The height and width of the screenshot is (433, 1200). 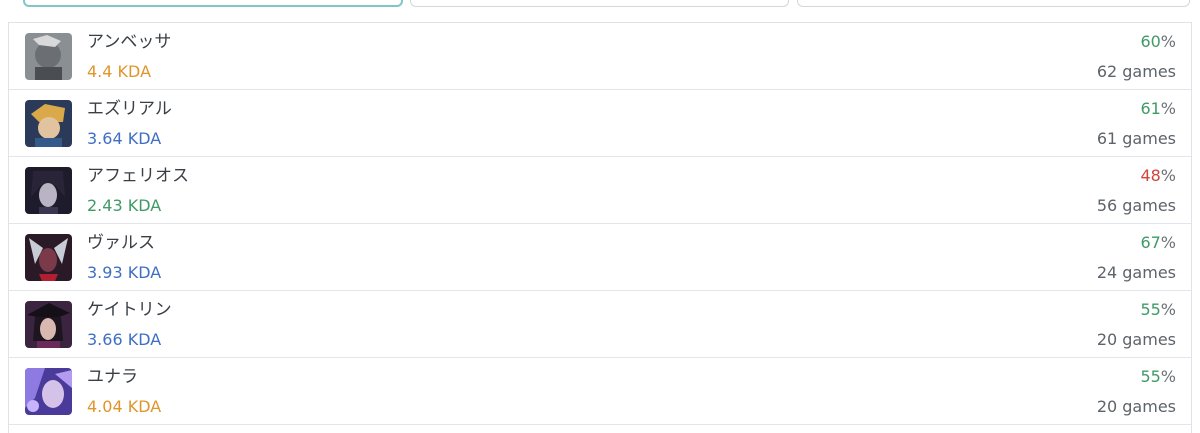 What do you see at coordinates (1136, 138) in the screenshot?
I see `games-count: 61 games` at bounding box center [1136, 138].